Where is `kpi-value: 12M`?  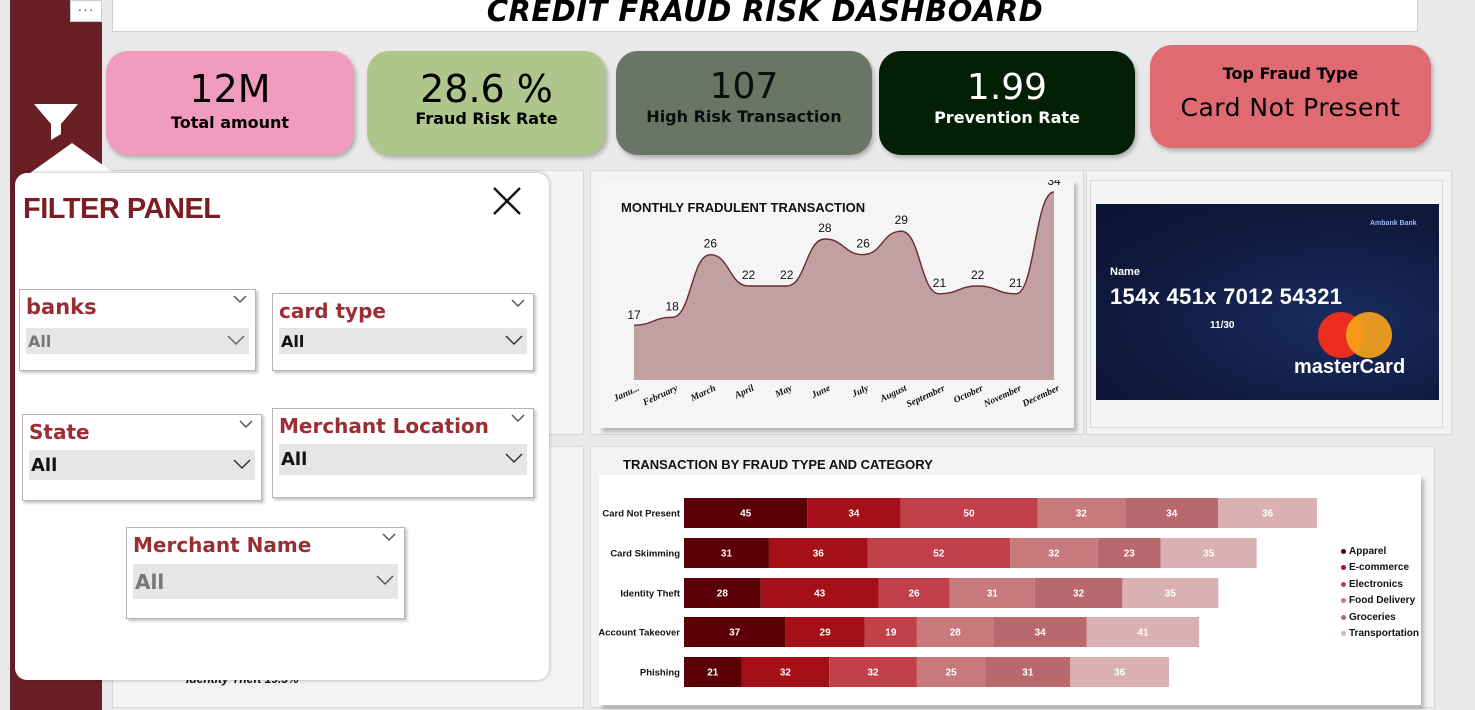
kpi-value: 12M is located at coordinates (230, 89).